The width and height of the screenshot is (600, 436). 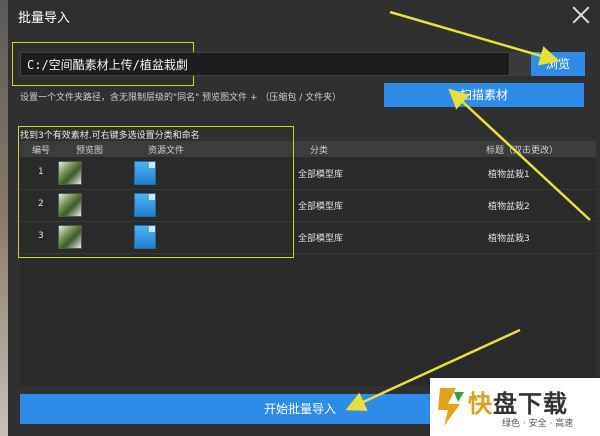 What do you see at coordinates (484, 95) in the screenshot?
I see `scan-button: 扫描素材` at bounding box center [484, 95].